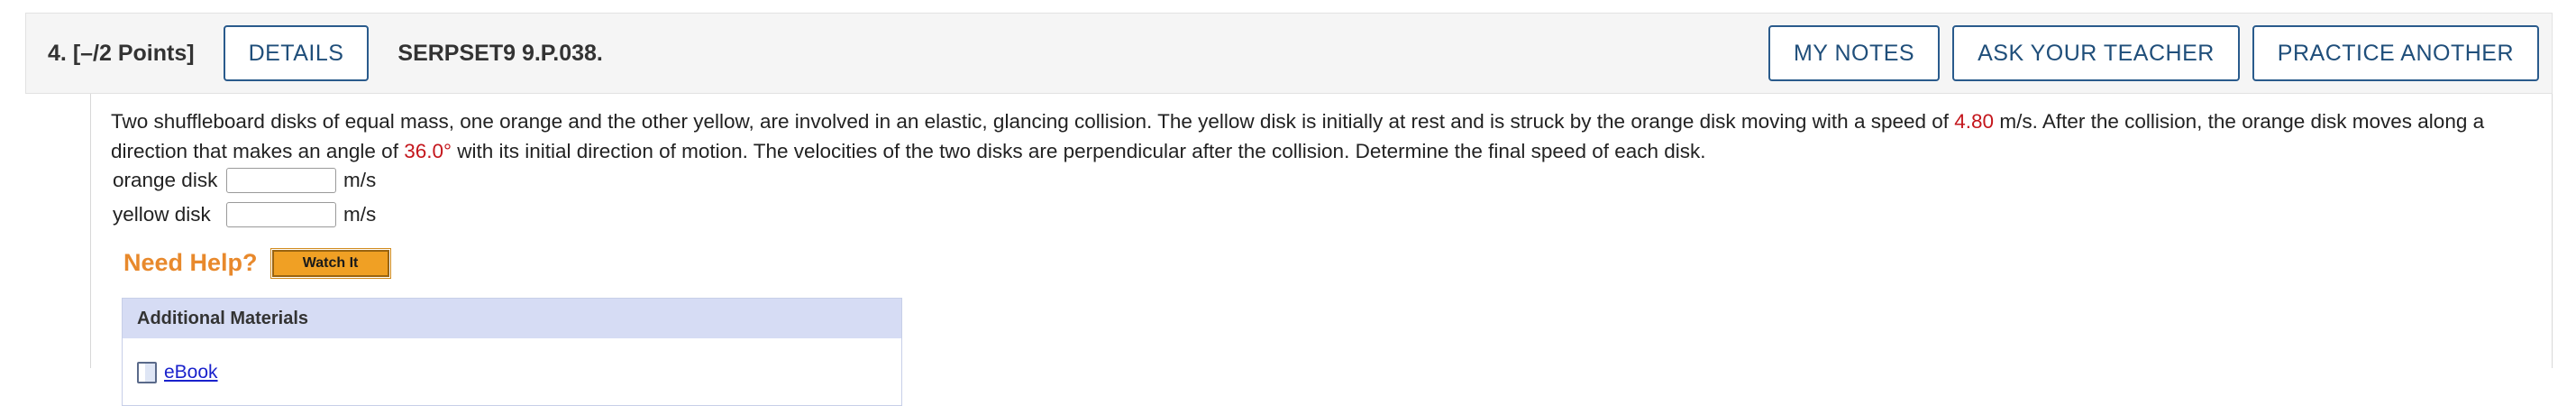  I want to click on orange-disk-unit: m/s, so click(360, 180).